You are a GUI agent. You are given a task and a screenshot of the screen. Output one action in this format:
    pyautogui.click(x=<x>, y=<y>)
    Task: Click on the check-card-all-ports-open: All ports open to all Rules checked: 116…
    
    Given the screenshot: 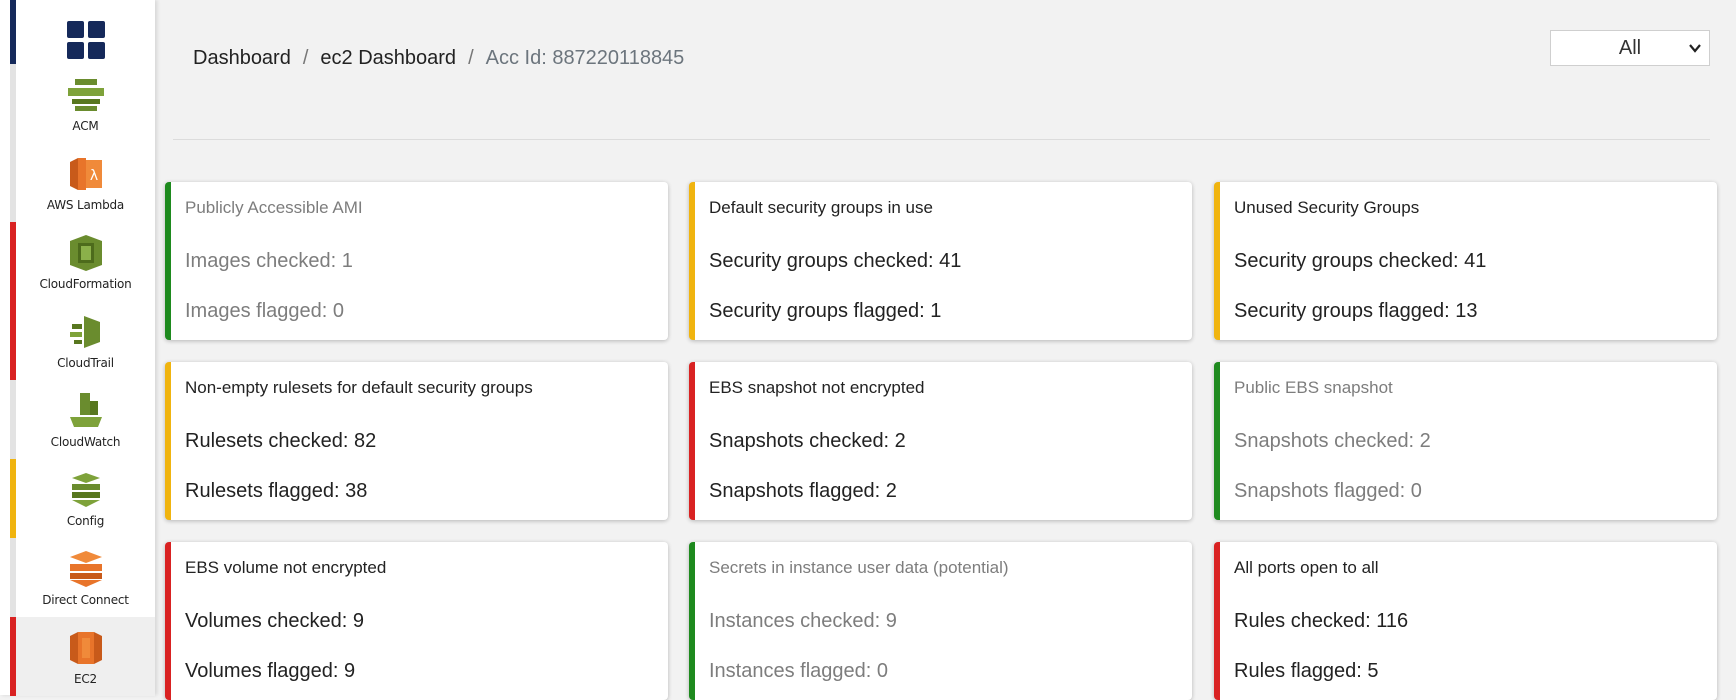 What is the action you would take?
    pyautogui.click(x=1465, y=621)
    